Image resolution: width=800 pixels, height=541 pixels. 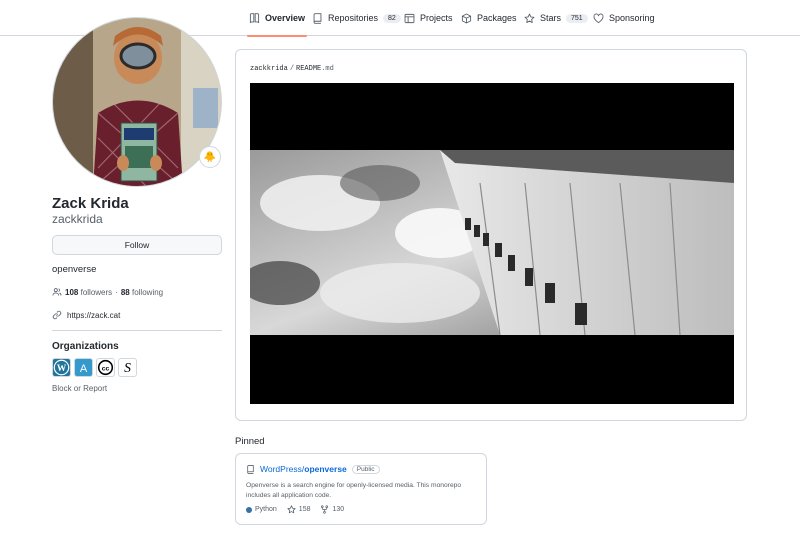 What do you see at coordinates (137, 330) in the screenshot?
I see `sidebar-divider` at bounding box center [137, 330].